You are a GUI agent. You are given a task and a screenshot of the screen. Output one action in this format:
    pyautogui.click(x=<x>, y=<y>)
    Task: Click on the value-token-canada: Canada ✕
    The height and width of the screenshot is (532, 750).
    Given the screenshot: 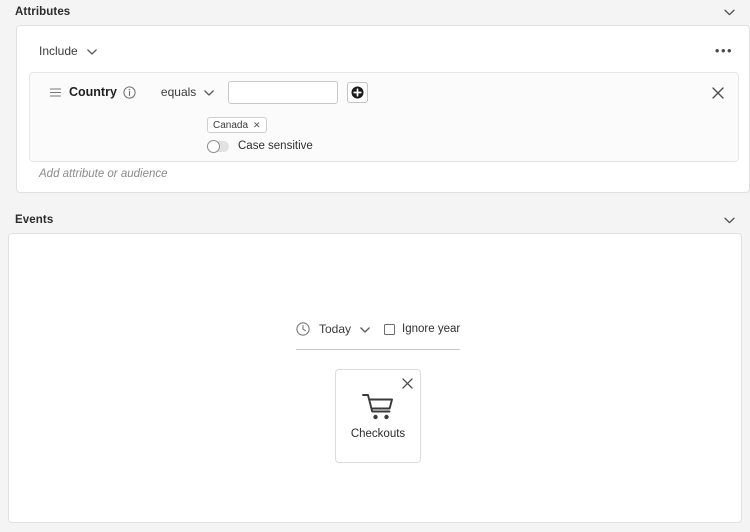 What is the action you would take?
    pyautogui.click(x=237, y=125)
    